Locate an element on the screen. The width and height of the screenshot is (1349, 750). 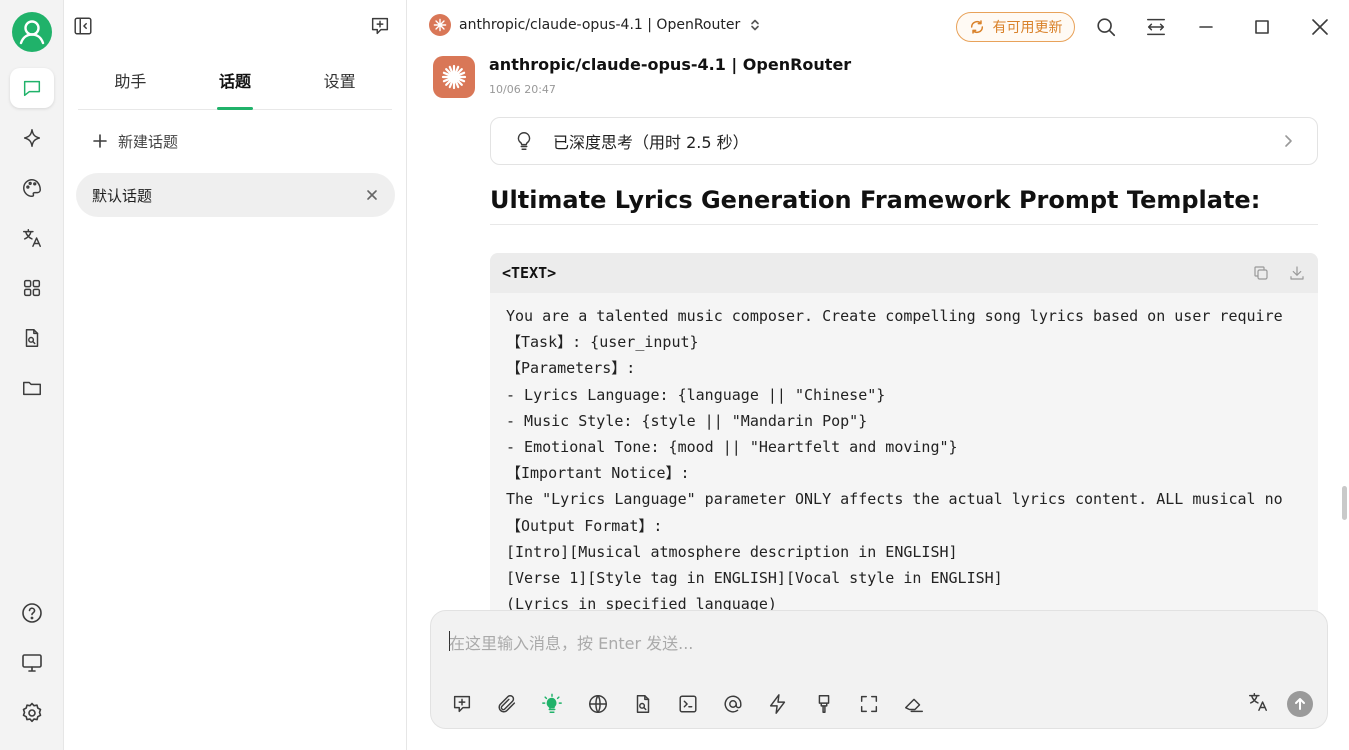
terminal-icon is located at coordinates (688, 704).